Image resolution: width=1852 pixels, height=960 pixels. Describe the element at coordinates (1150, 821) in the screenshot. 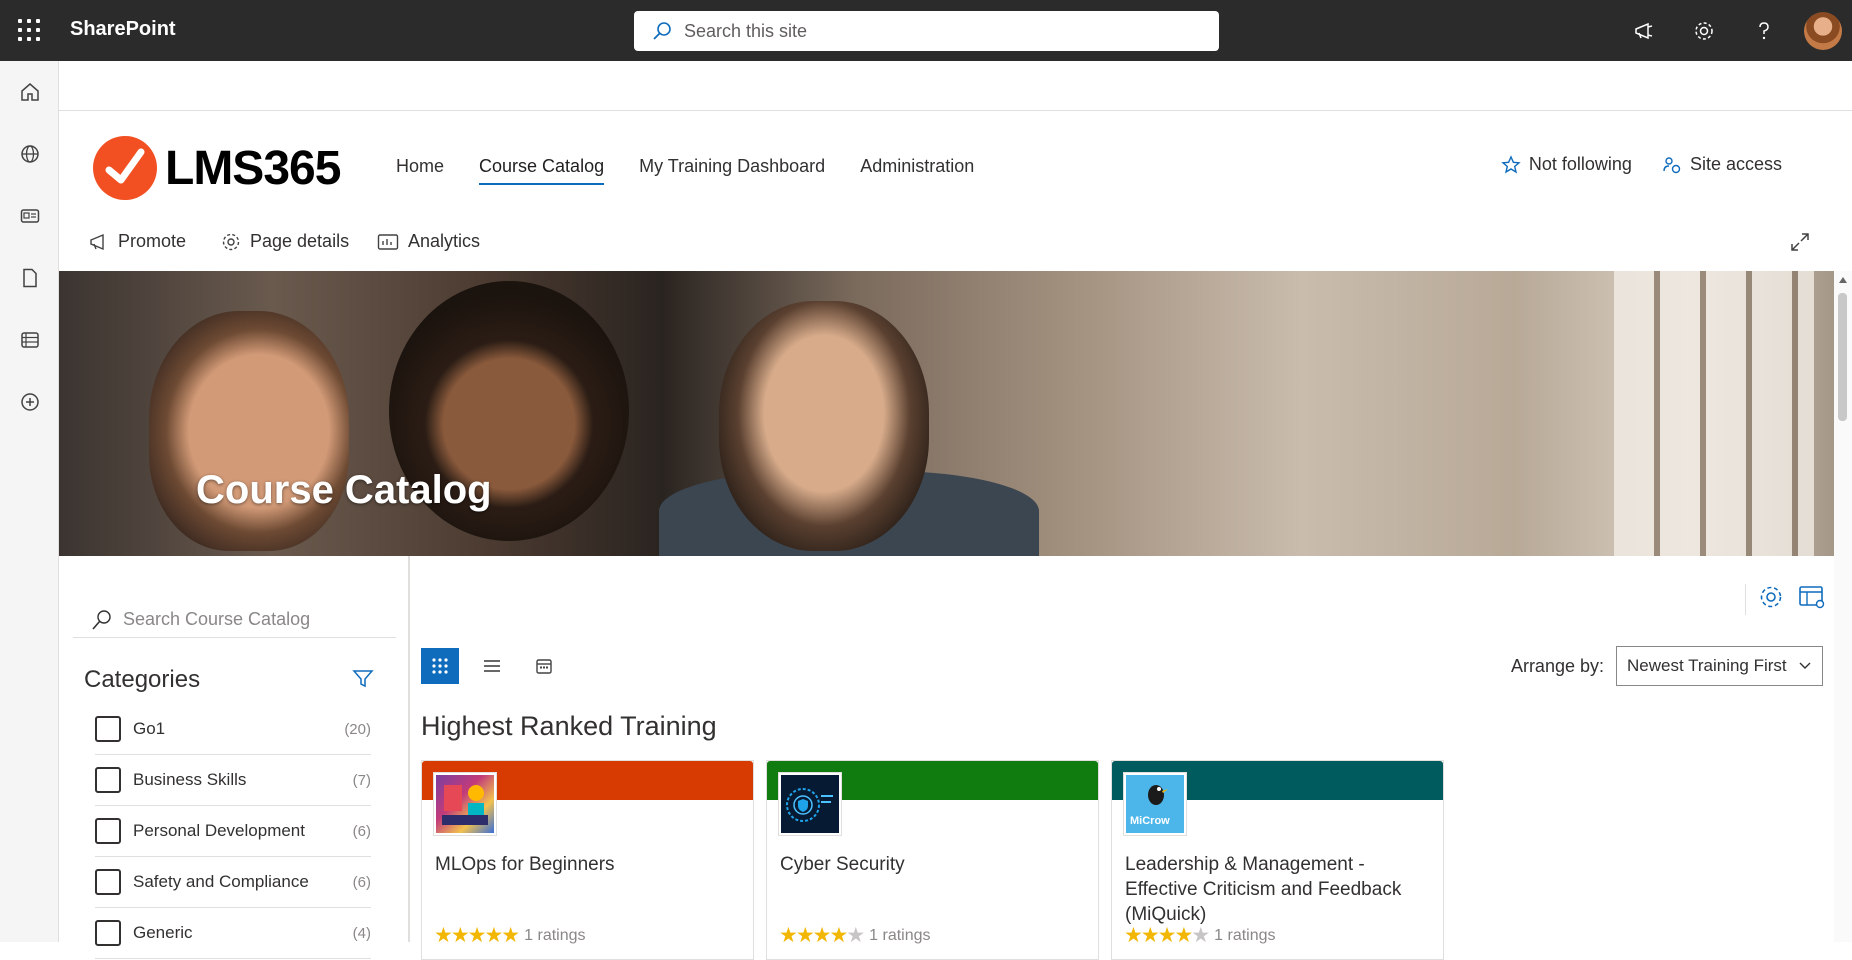

I see `course-thumbnail-text: MiCrow` at that location.